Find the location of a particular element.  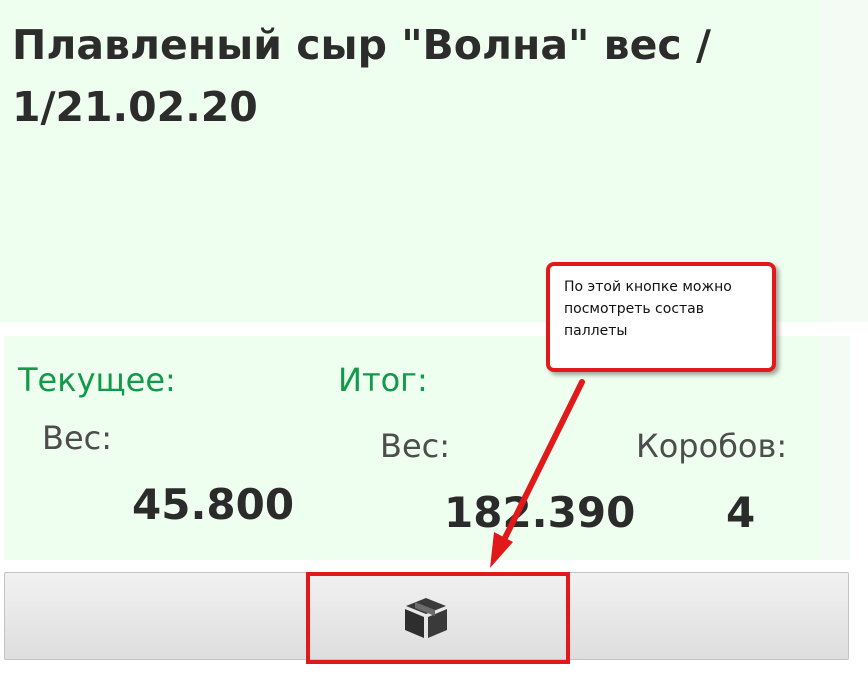

current-weight-label: Вес: is located at coordinates (77, 438).